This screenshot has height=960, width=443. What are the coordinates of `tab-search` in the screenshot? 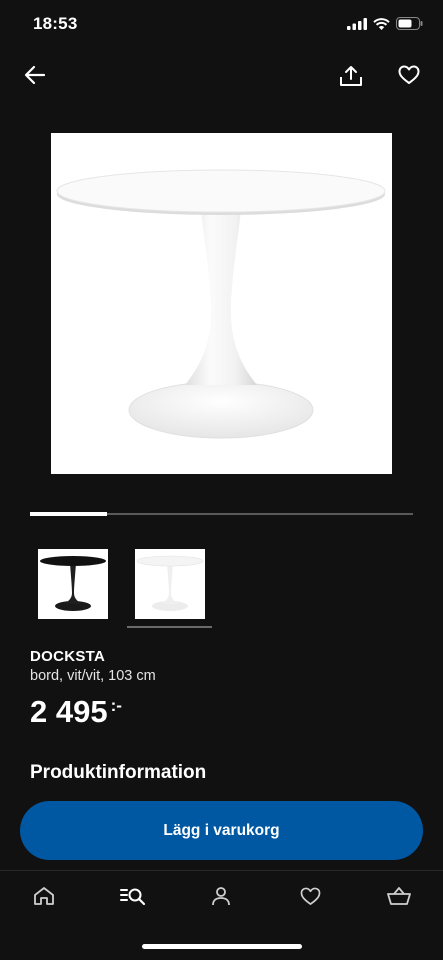 It's located at (133, 896).